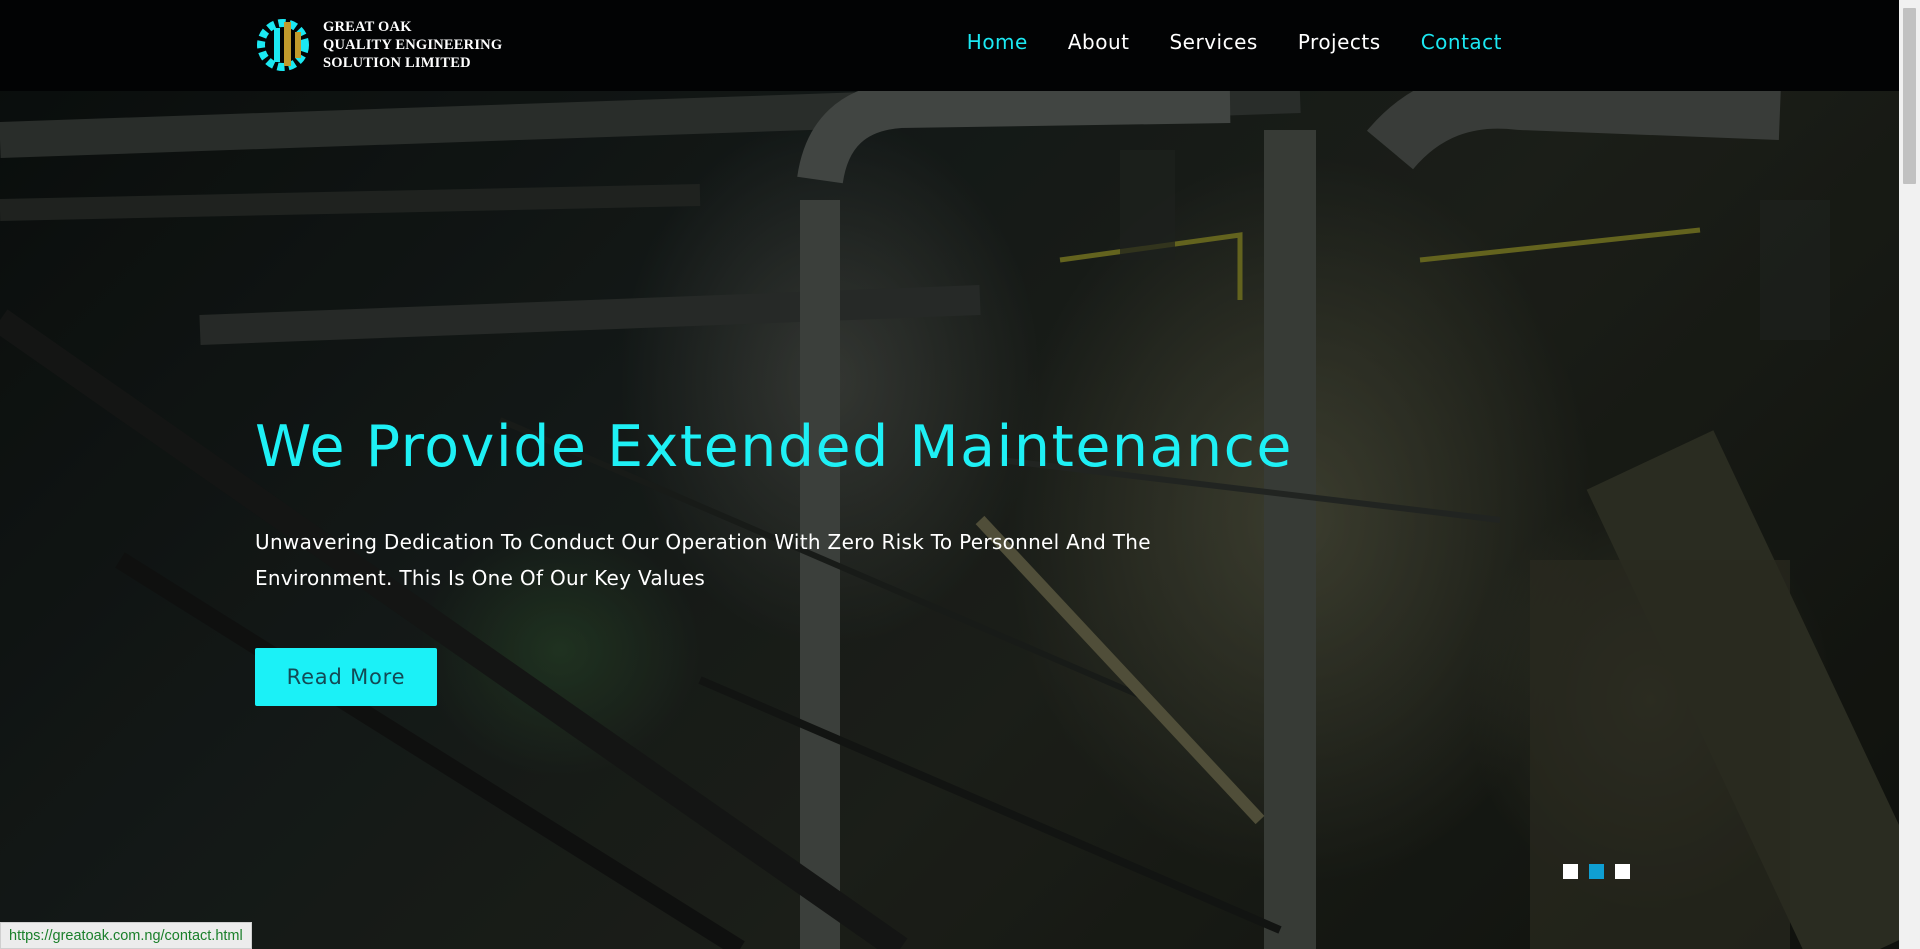 Image resolution: width=1920 pixels, height=949 pixels. Describe the element at coordinates (367, 27) in the screenshot. I see `brand-line-1: GREAT OAK` at that location.